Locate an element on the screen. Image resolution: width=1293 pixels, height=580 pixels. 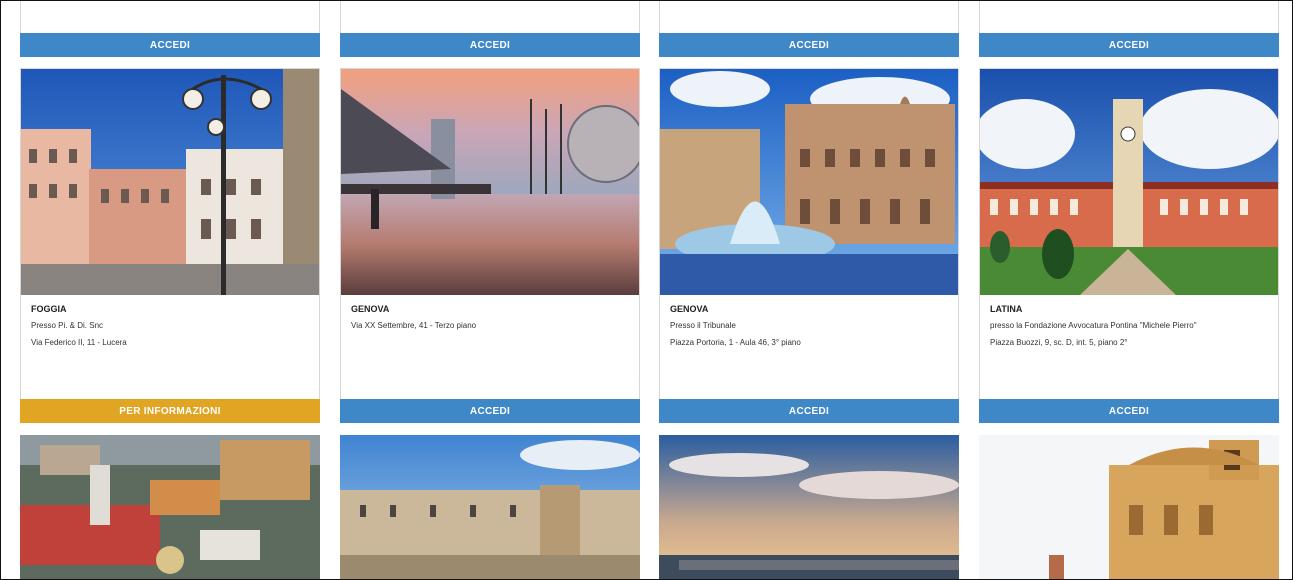
aerial-city-photo is located at coordinates (170, 507).